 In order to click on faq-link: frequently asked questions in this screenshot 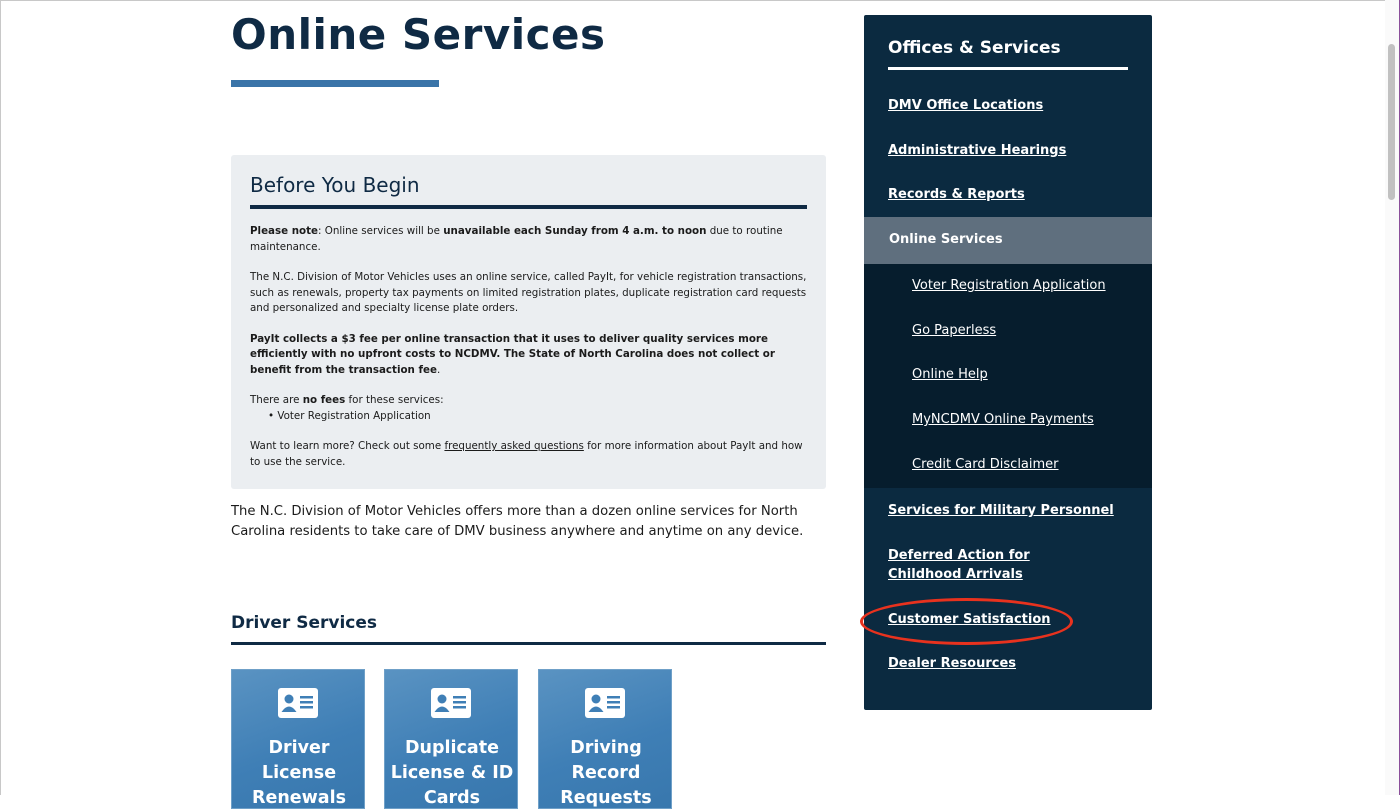, I will do `click(513, 446)`.